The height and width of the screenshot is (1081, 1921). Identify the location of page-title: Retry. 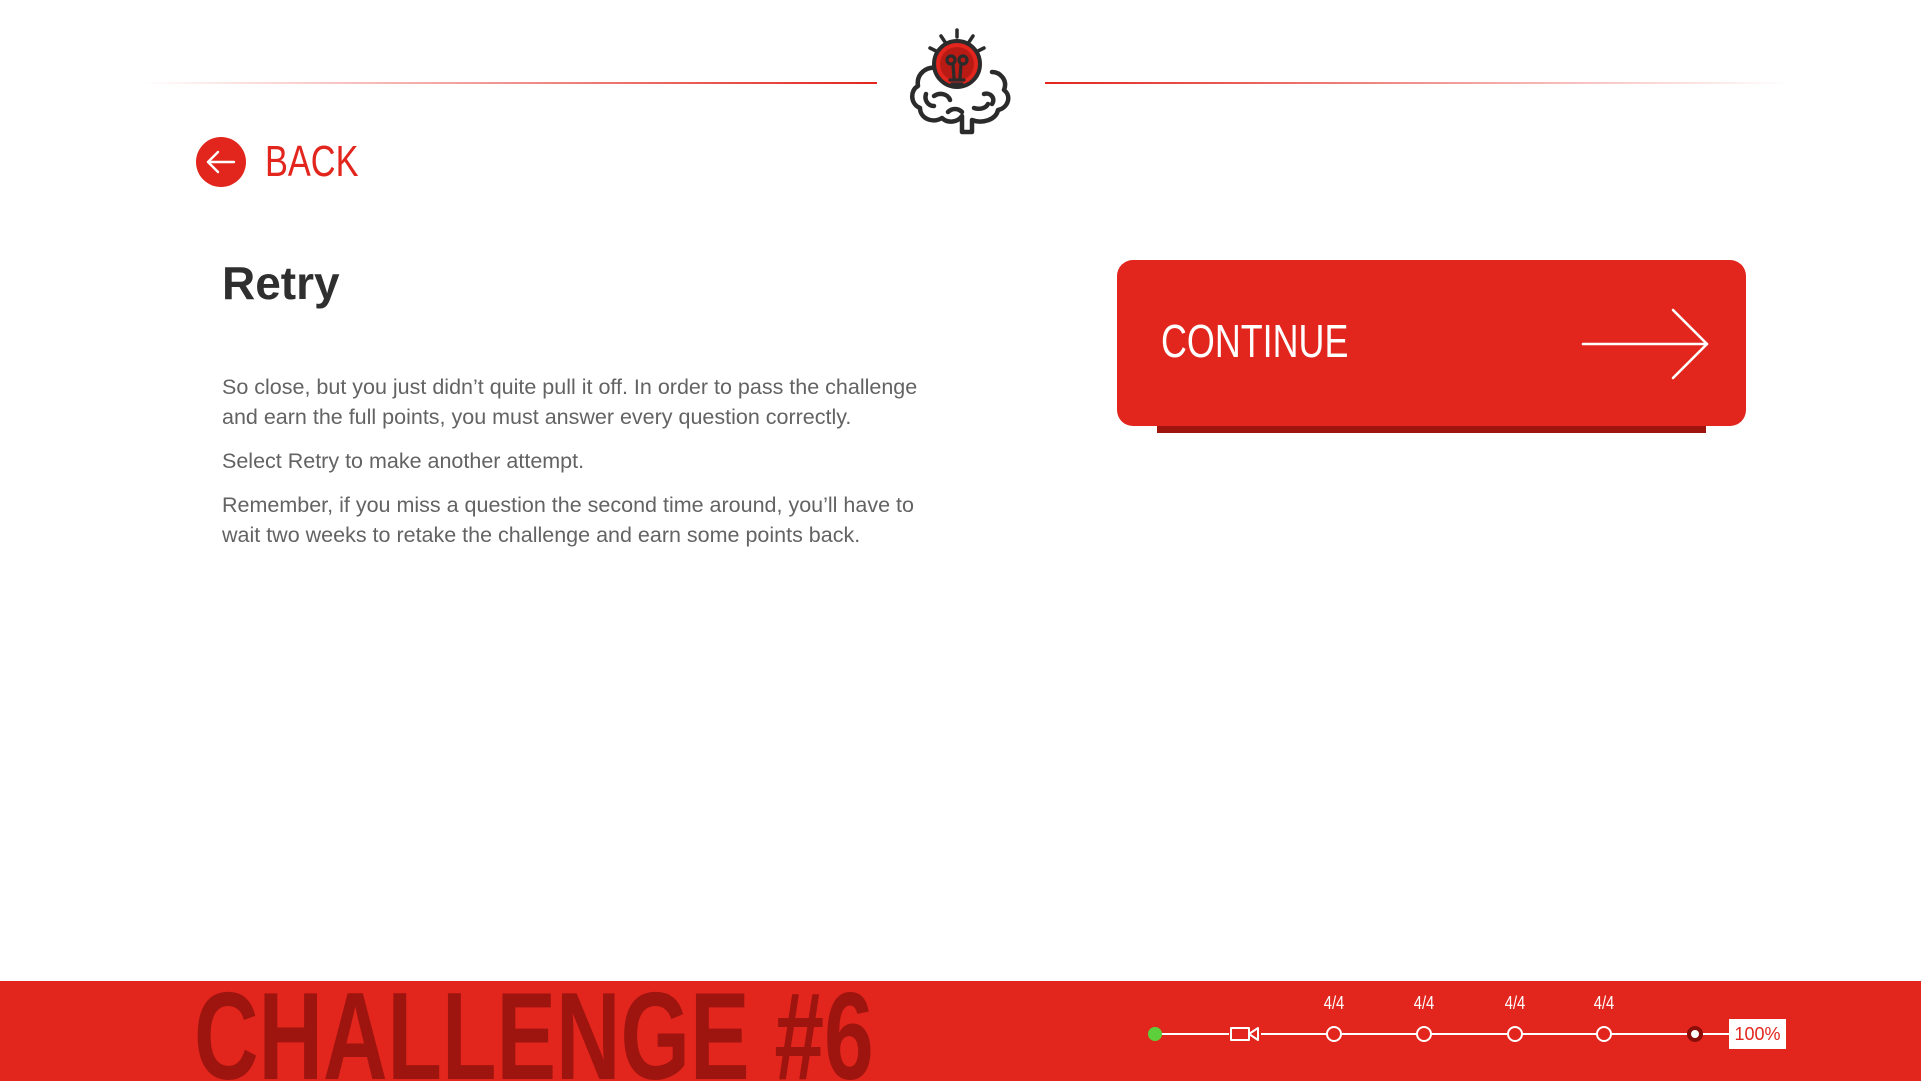
(281, 283).